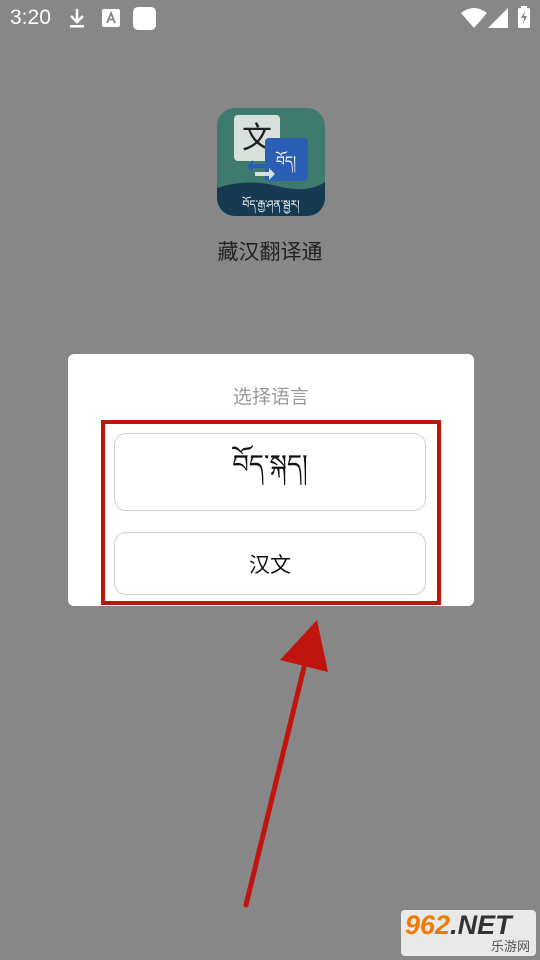 The image size is (540, 960). What do you see at coordinates (428, 925) in the screenshot?
I see `watermark-brand-number: 962` at bounding box center [428, 925].